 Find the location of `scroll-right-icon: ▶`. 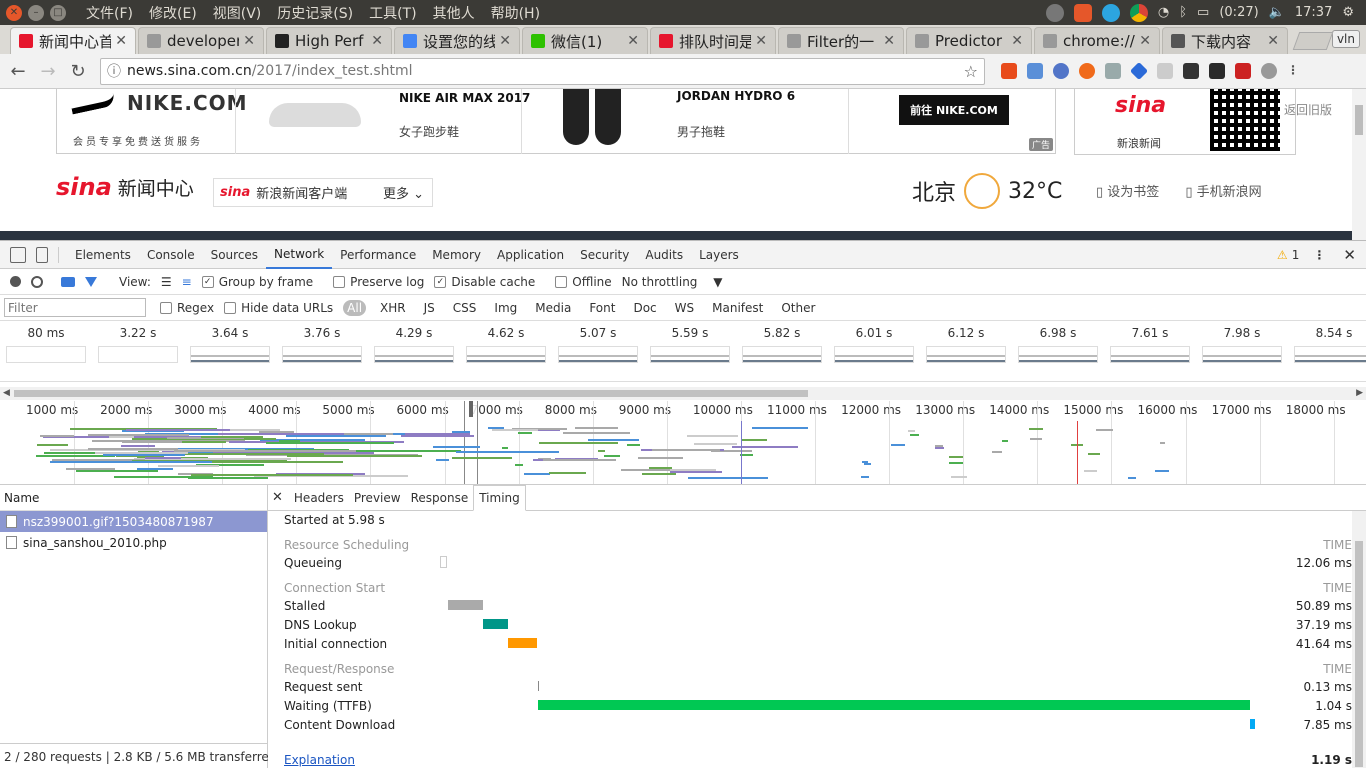

scroll-right-icon: ▶ is located at coordinates (1359, 393).